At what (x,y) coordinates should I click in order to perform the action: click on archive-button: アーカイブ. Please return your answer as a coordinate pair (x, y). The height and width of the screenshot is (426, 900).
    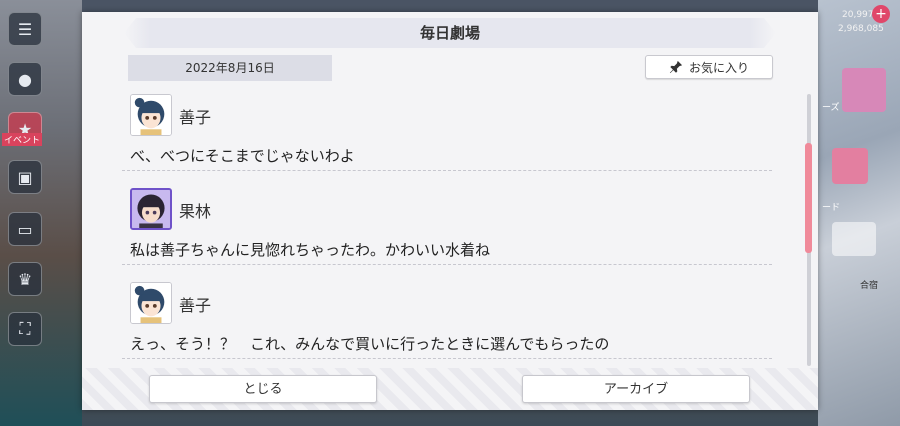
    Looking at the image, I should click on (636, 389).